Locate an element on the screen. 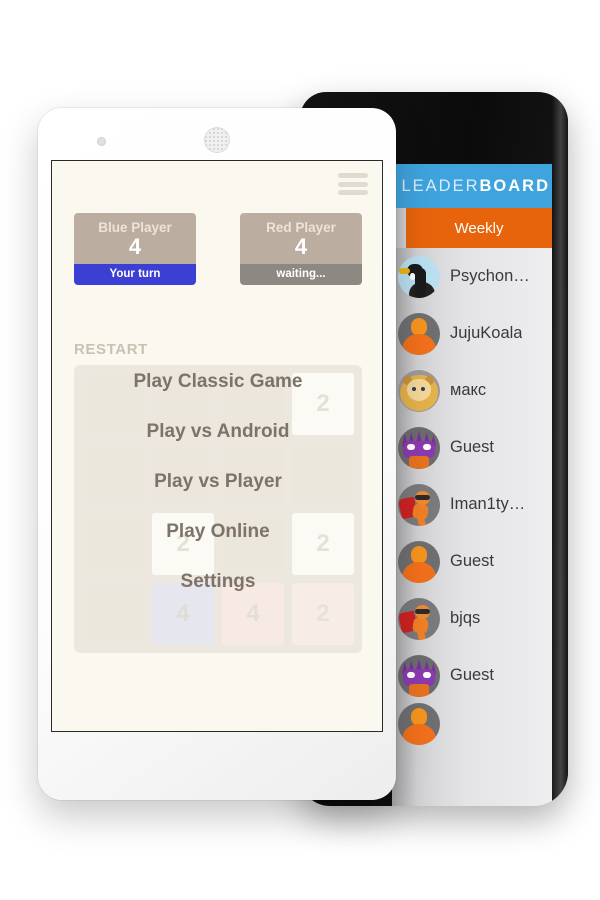 Image resolution: width=600 pixels, height=900 pixels. blue-player-score: 4 is located at coordinates (135, 246).